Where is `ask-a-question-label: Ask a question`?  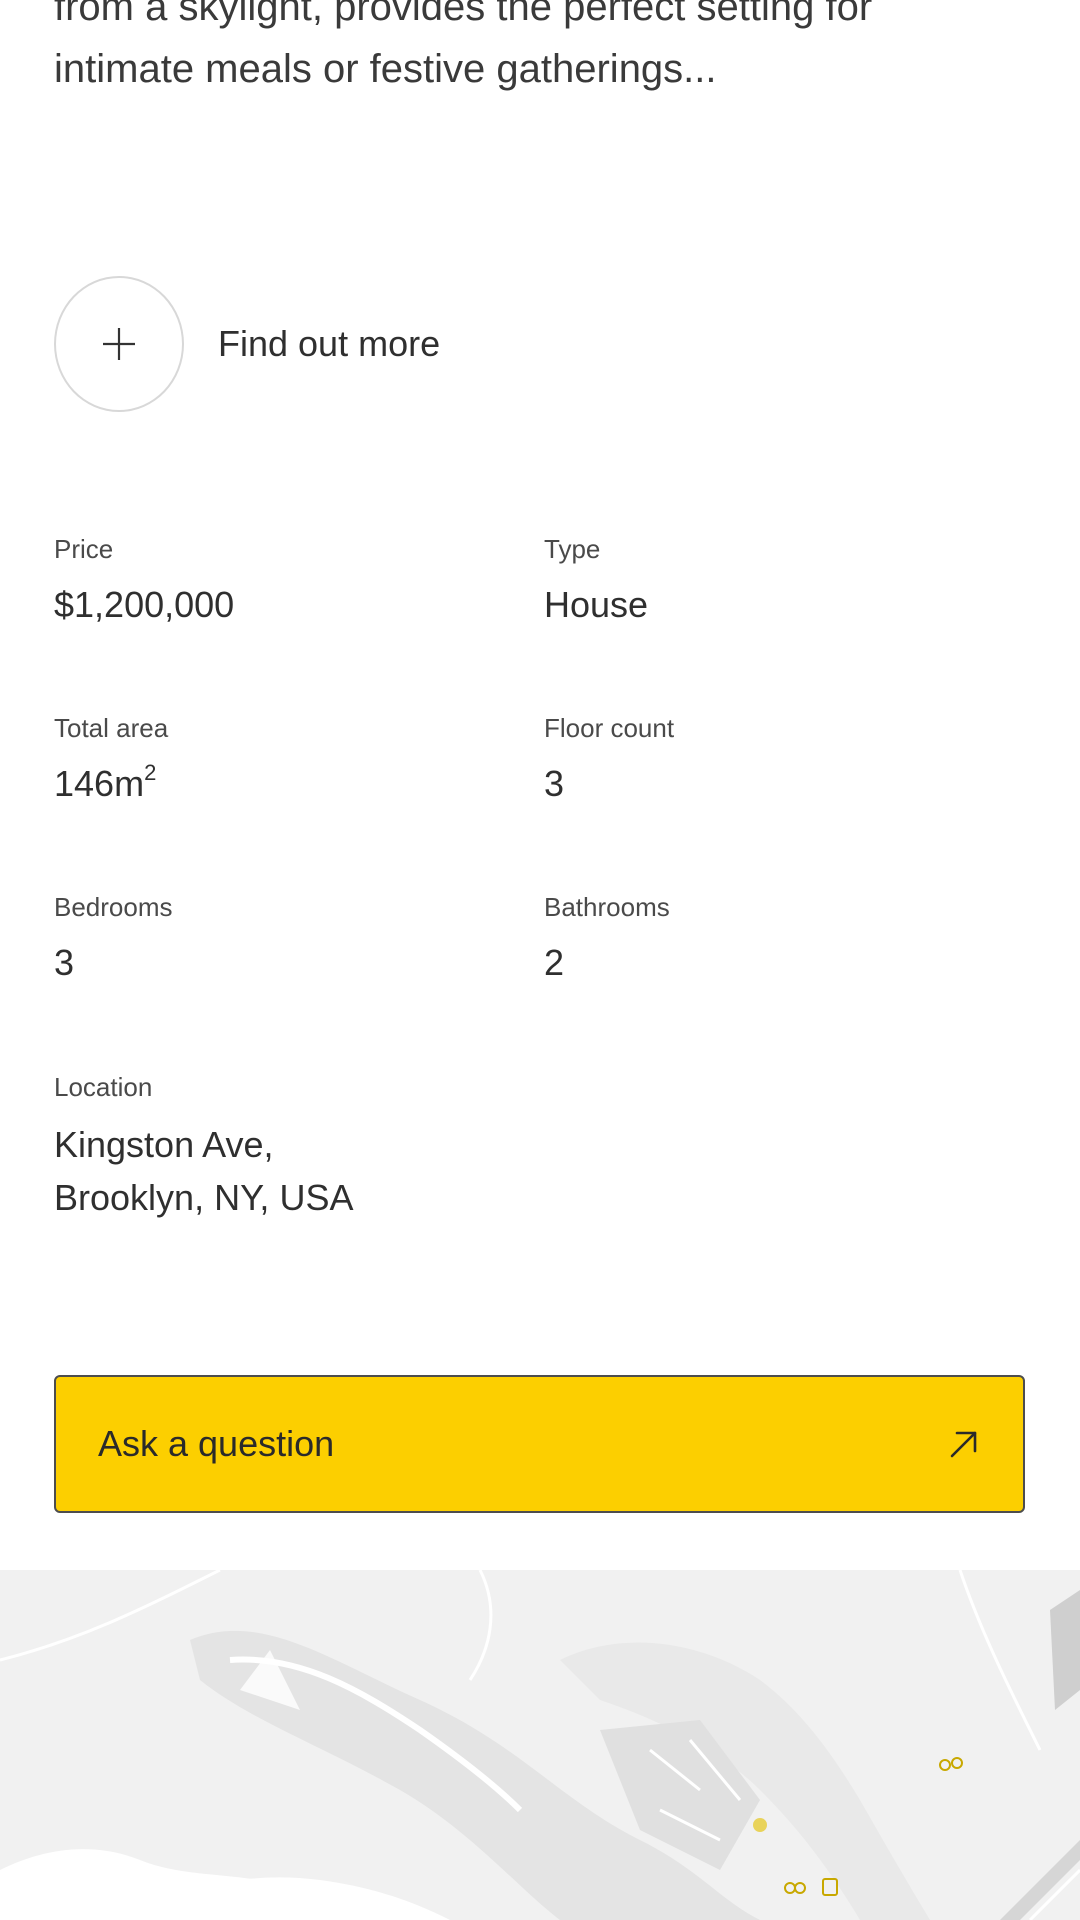 ask-a-question-label: Ask a question is located at coordinates (216, 1444).